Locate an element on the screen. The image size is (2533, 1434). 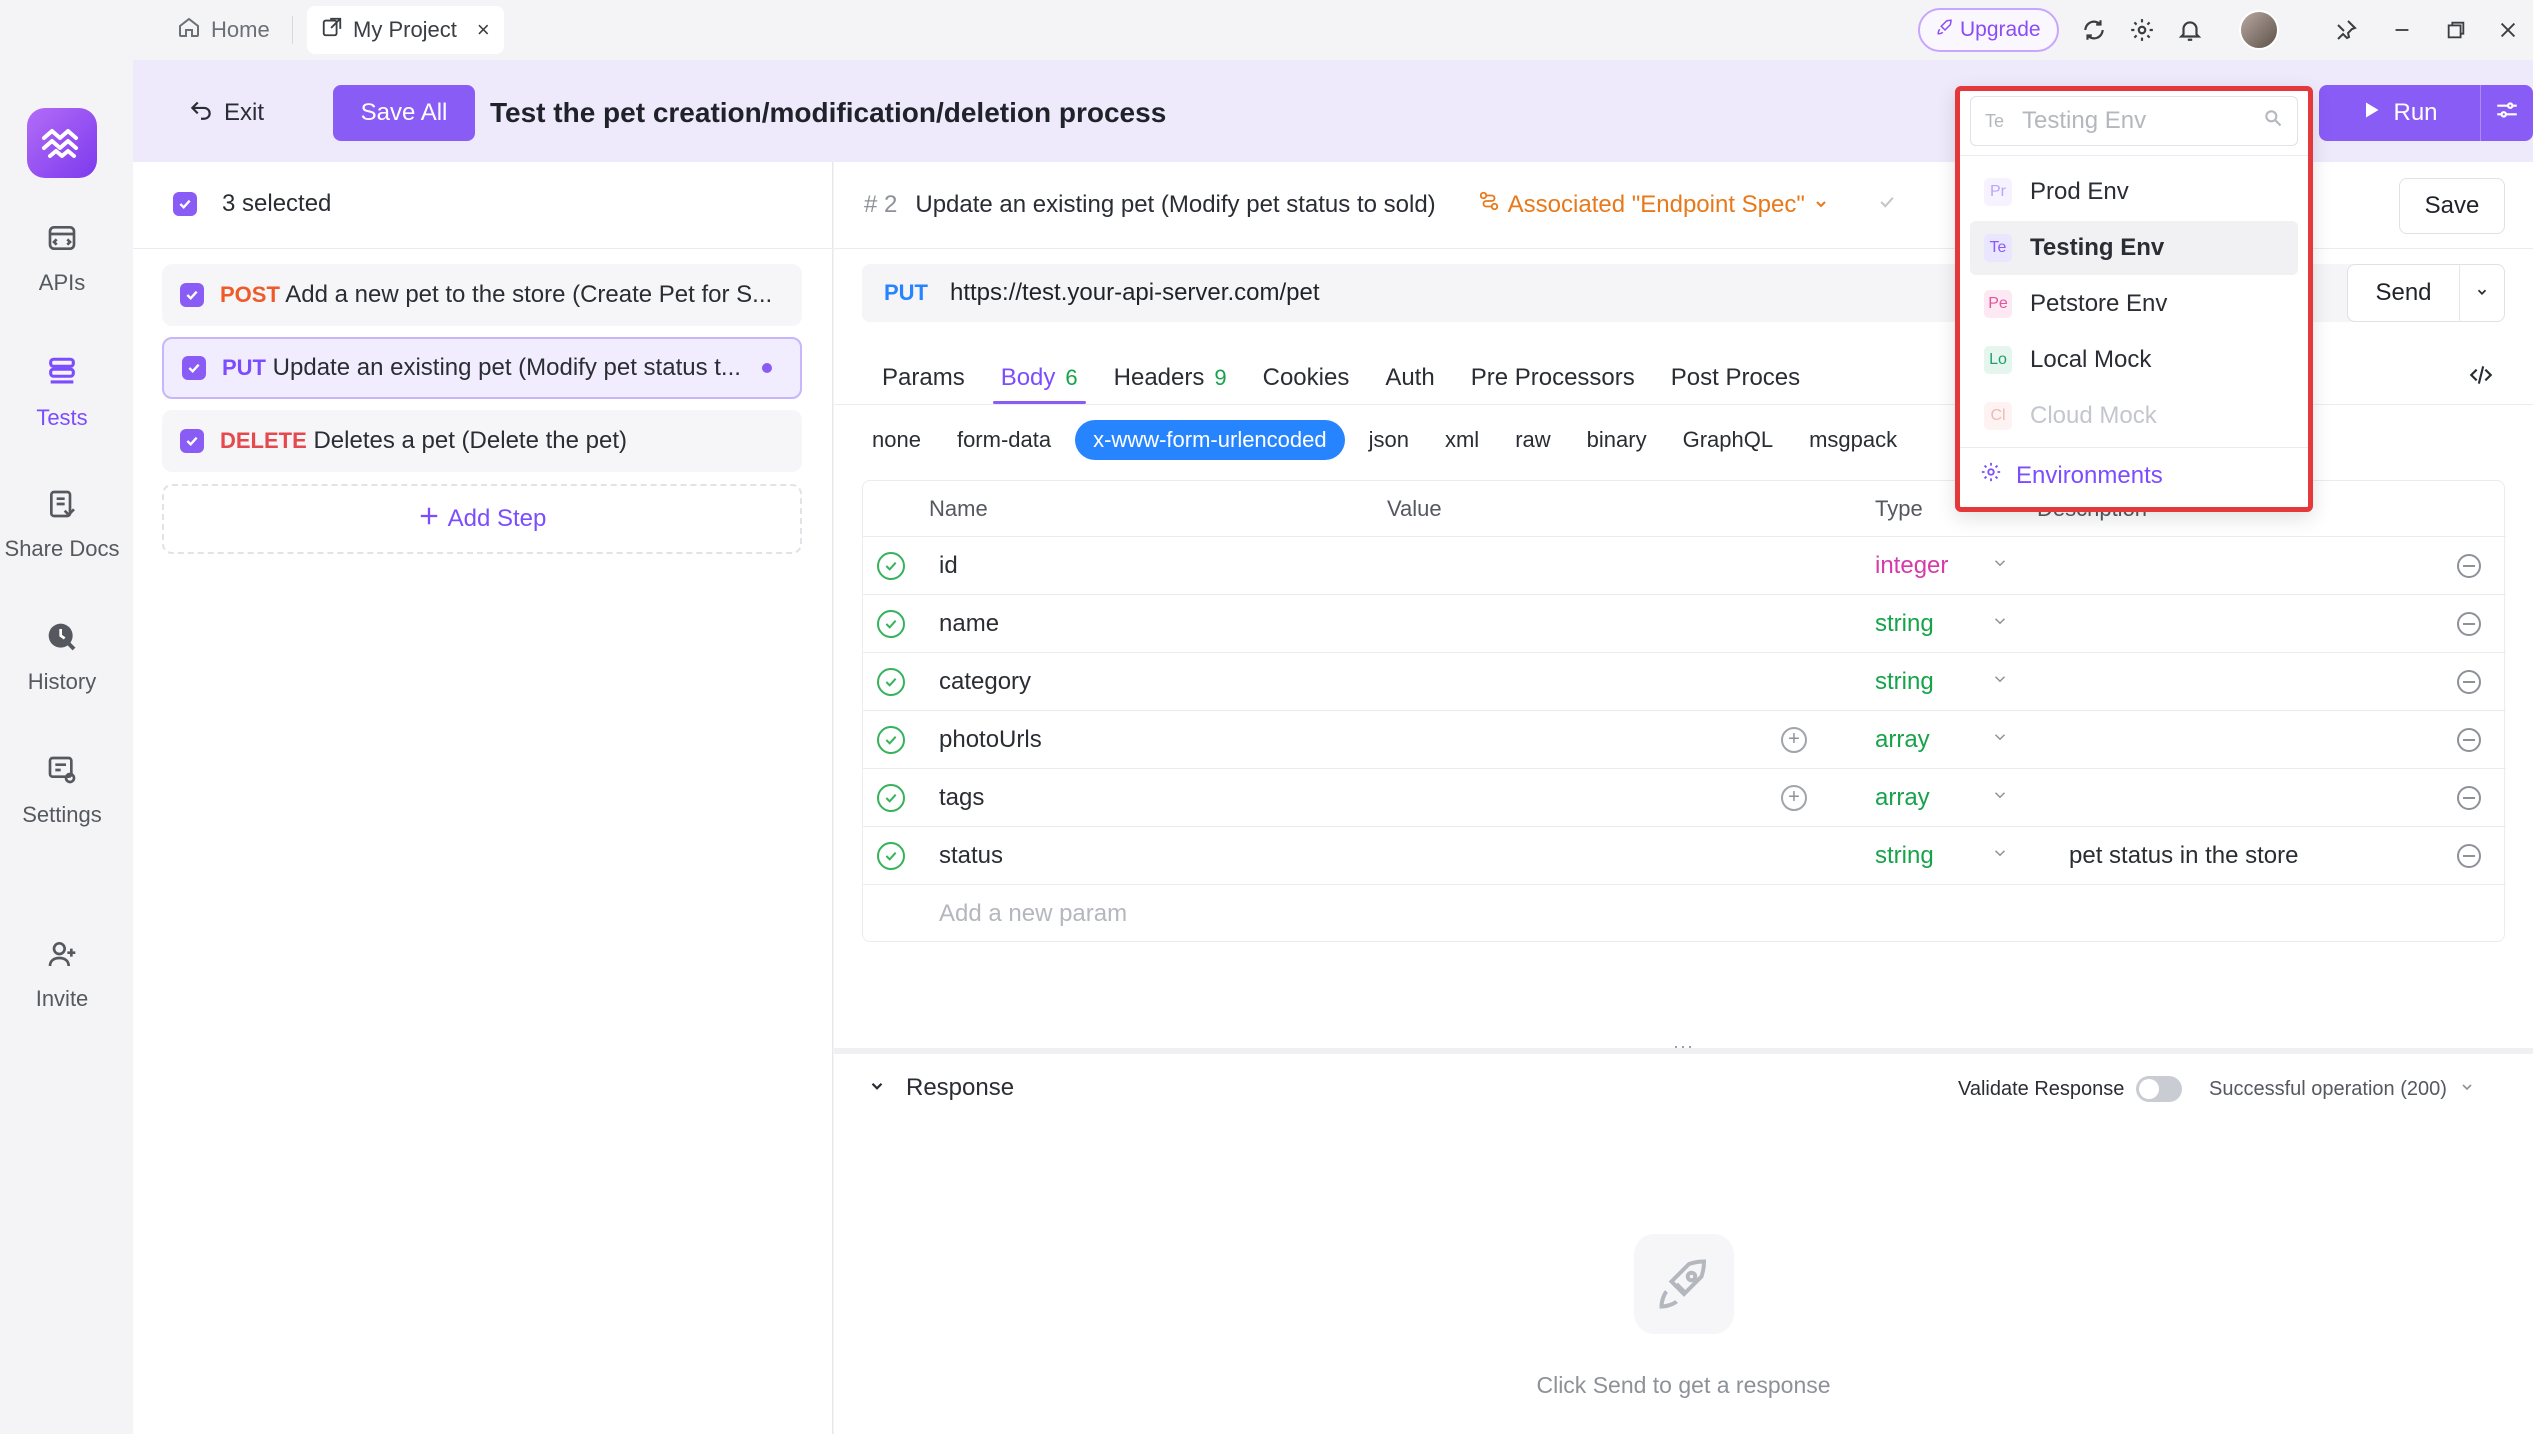
select-all-checkbox is located at coordinates (185, 204).